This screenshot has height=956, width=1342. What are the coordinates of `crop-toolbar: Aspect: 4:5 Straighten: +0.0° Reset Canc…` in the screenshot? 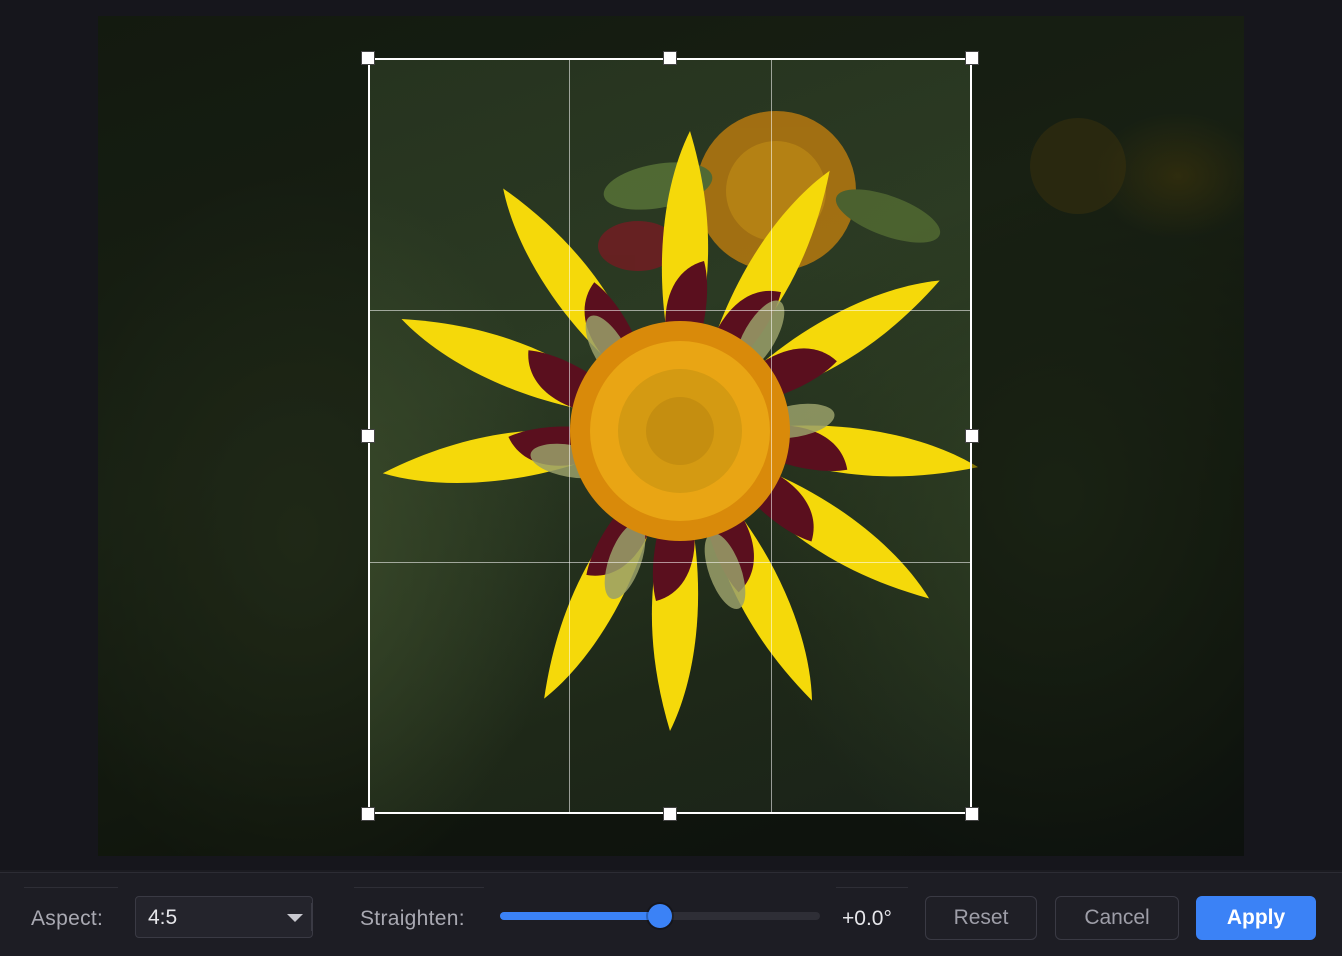 It's located at (671, 914).